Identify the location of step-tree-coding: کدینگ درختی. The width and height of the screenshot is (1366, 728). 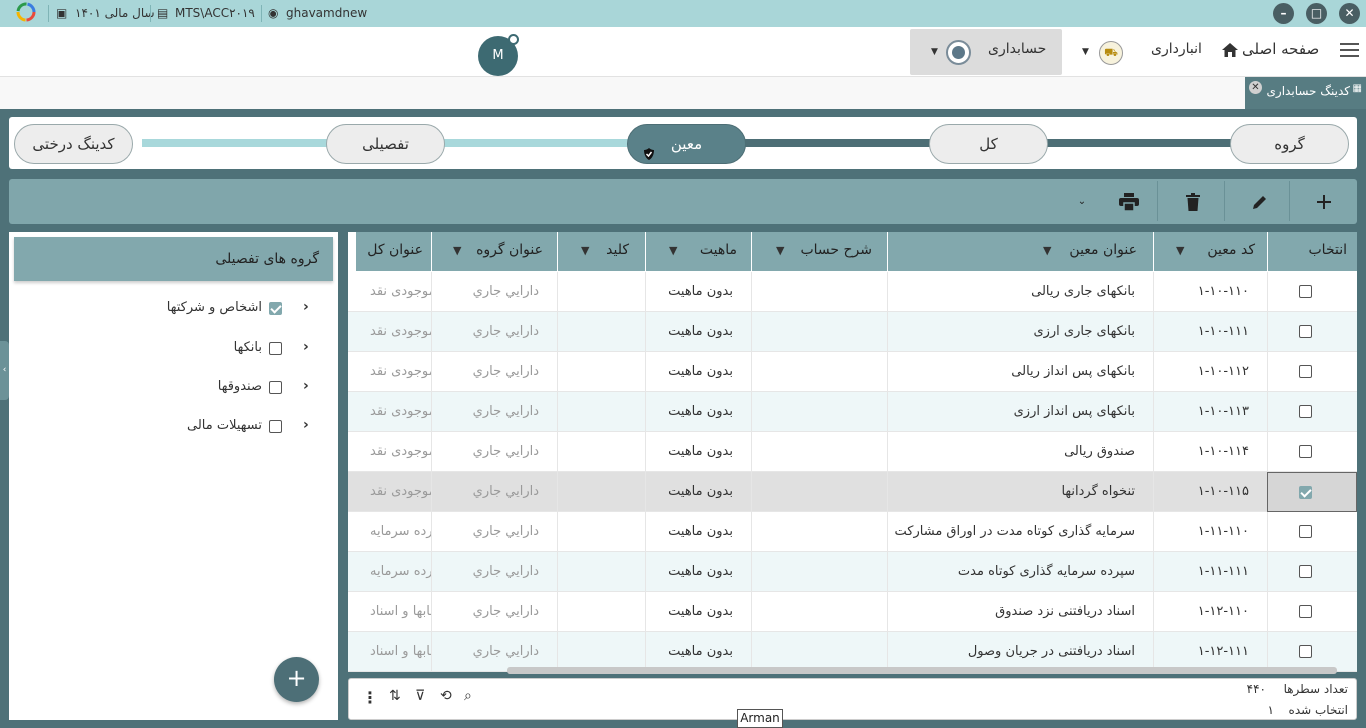
(73, 144).